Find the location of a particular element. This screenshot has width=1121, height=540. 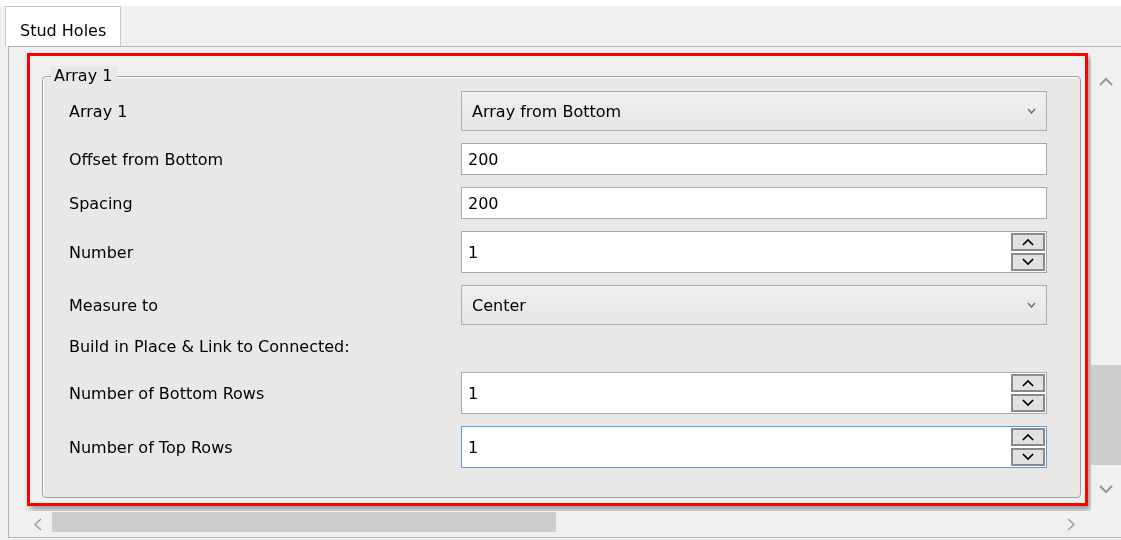

dropdown: Center is located at coordinates (754, 305).